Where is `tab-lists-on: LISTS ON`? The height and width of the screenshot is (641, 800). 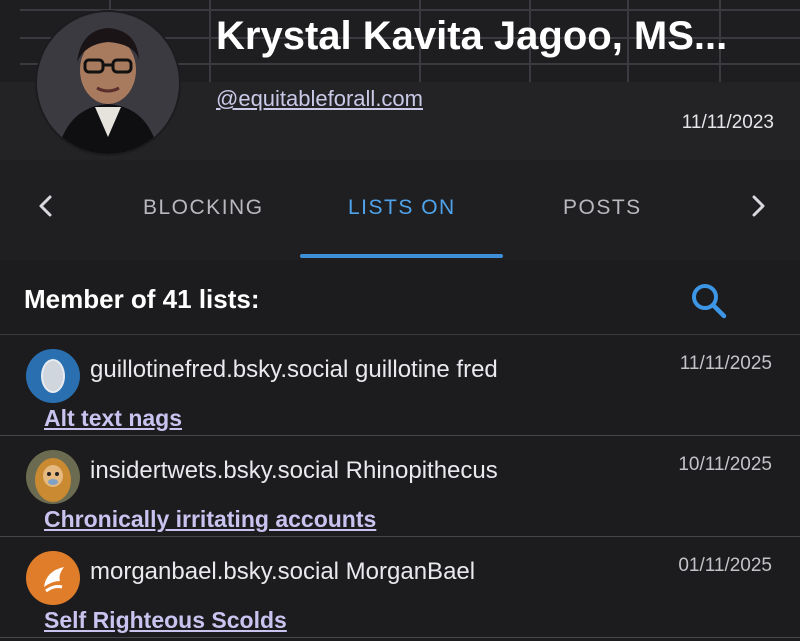 tab-lists-on: LISTS ON is located at coordinates (402, 208).